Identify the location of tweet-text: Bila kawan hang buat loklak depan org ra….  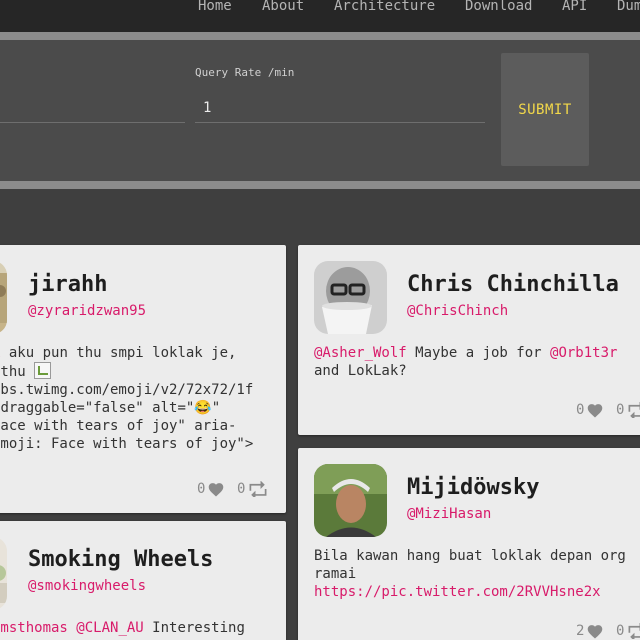
(477, 574).